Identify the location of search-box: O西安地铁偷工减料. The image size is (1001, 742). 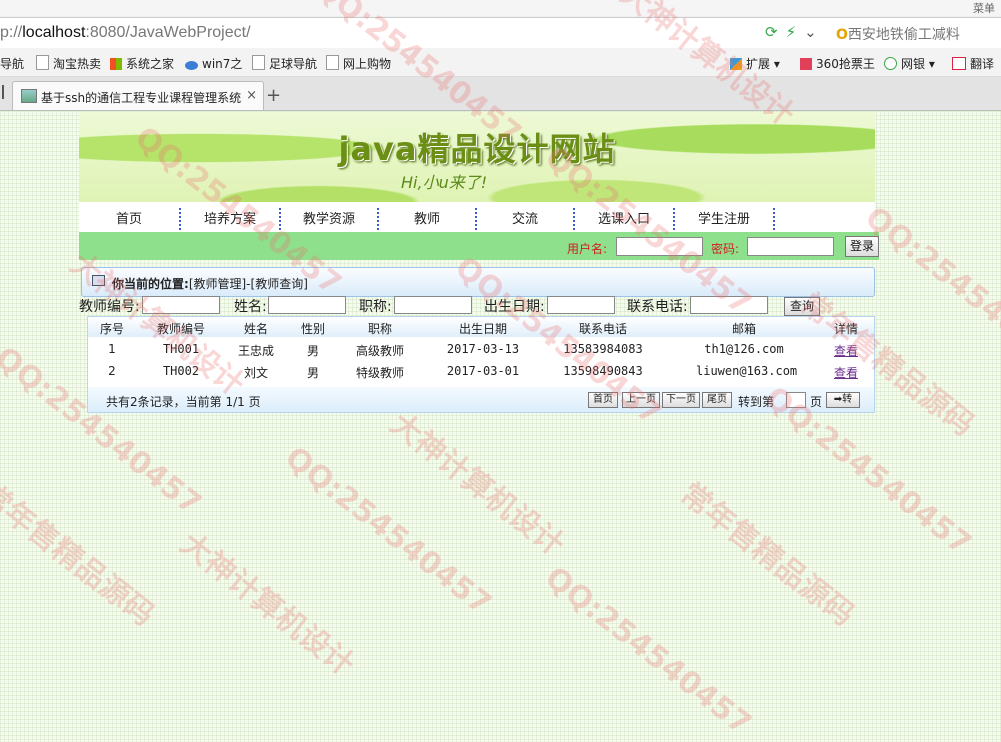
(898, 34).